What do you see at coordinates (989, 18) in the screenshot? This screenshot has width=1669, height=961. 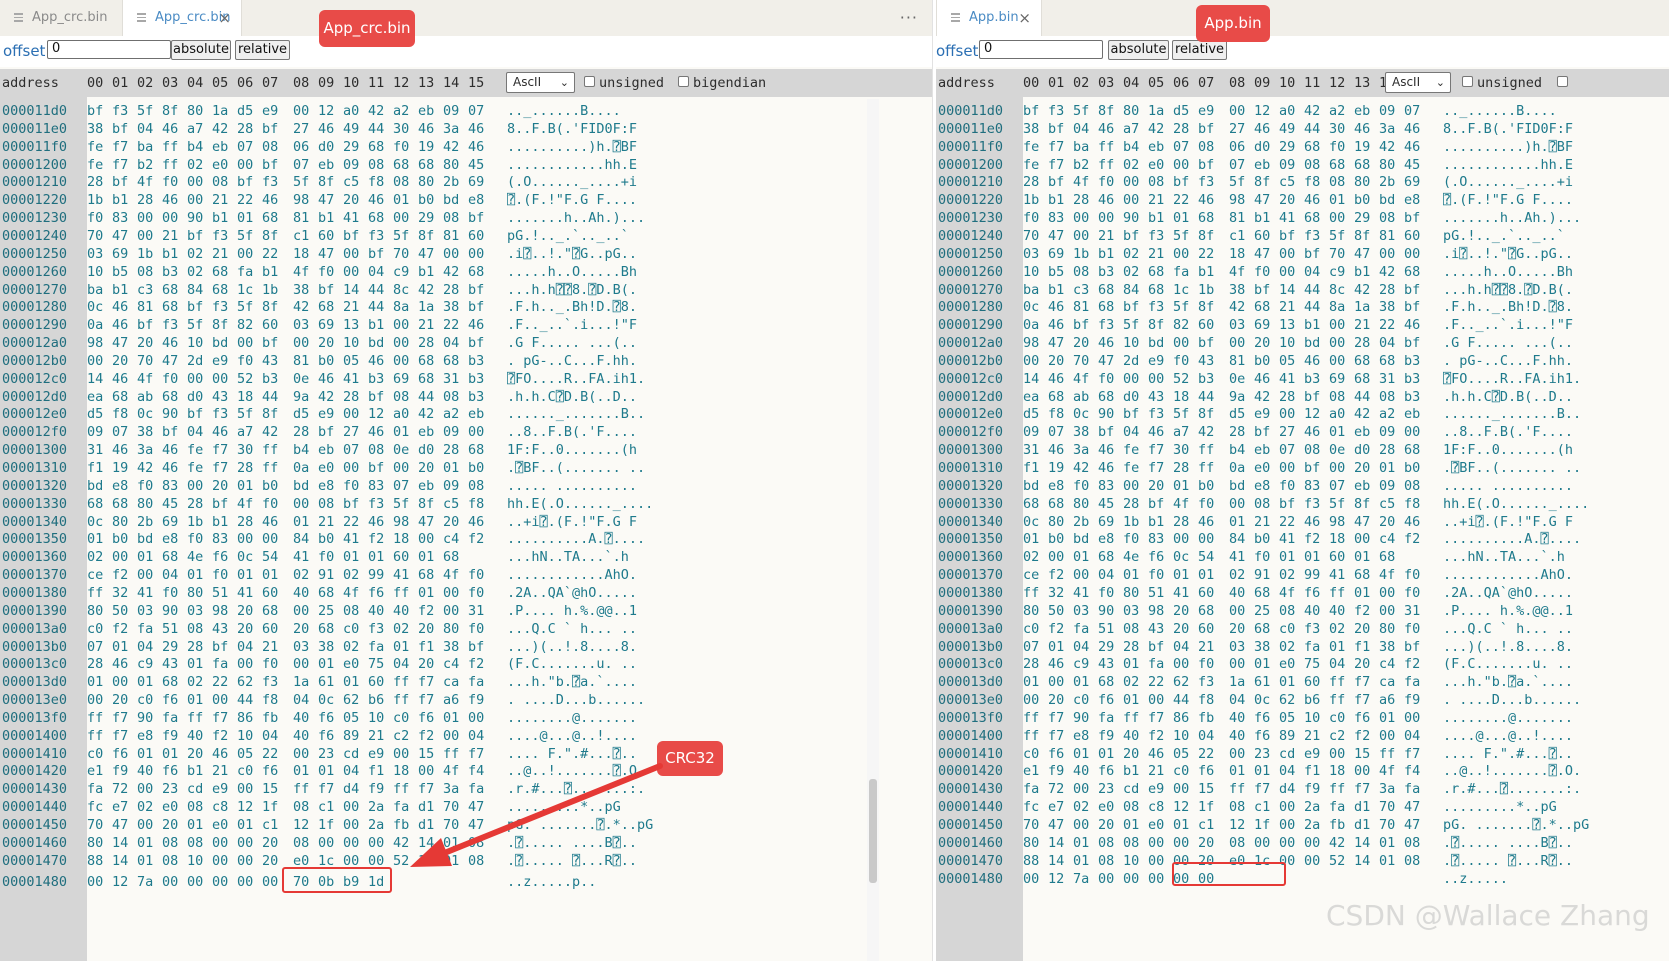 I see `tab-app: App.bin ×` at bounding box center [989, 18].